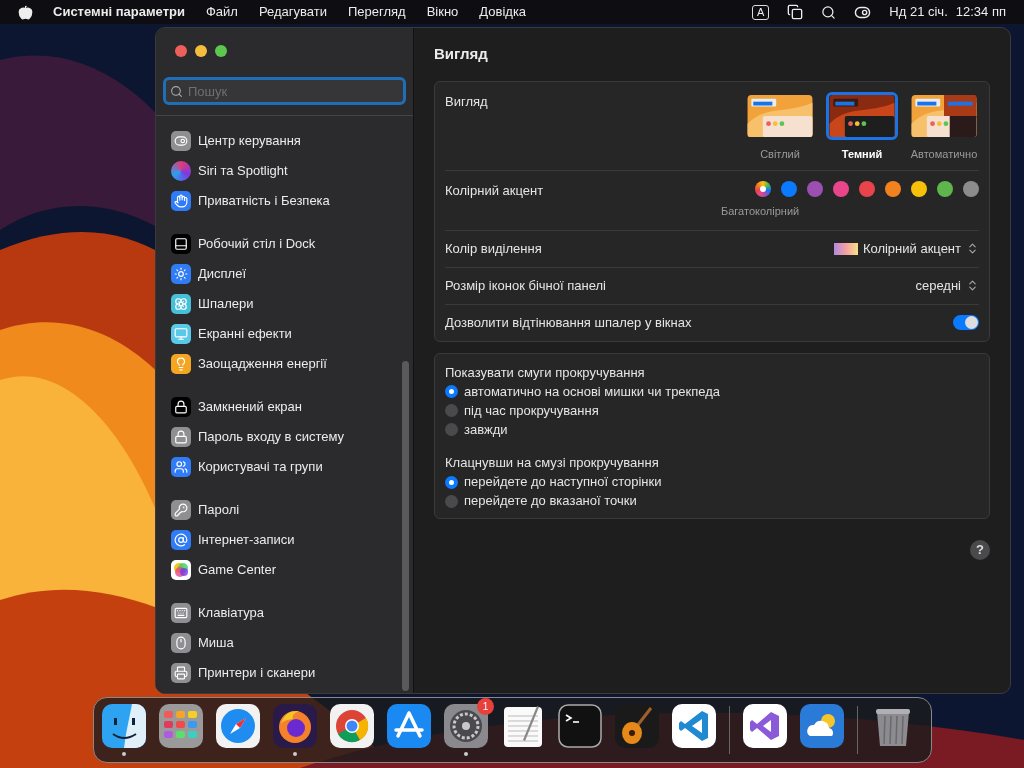  I want to click on zoom-button, so click(221, 51).